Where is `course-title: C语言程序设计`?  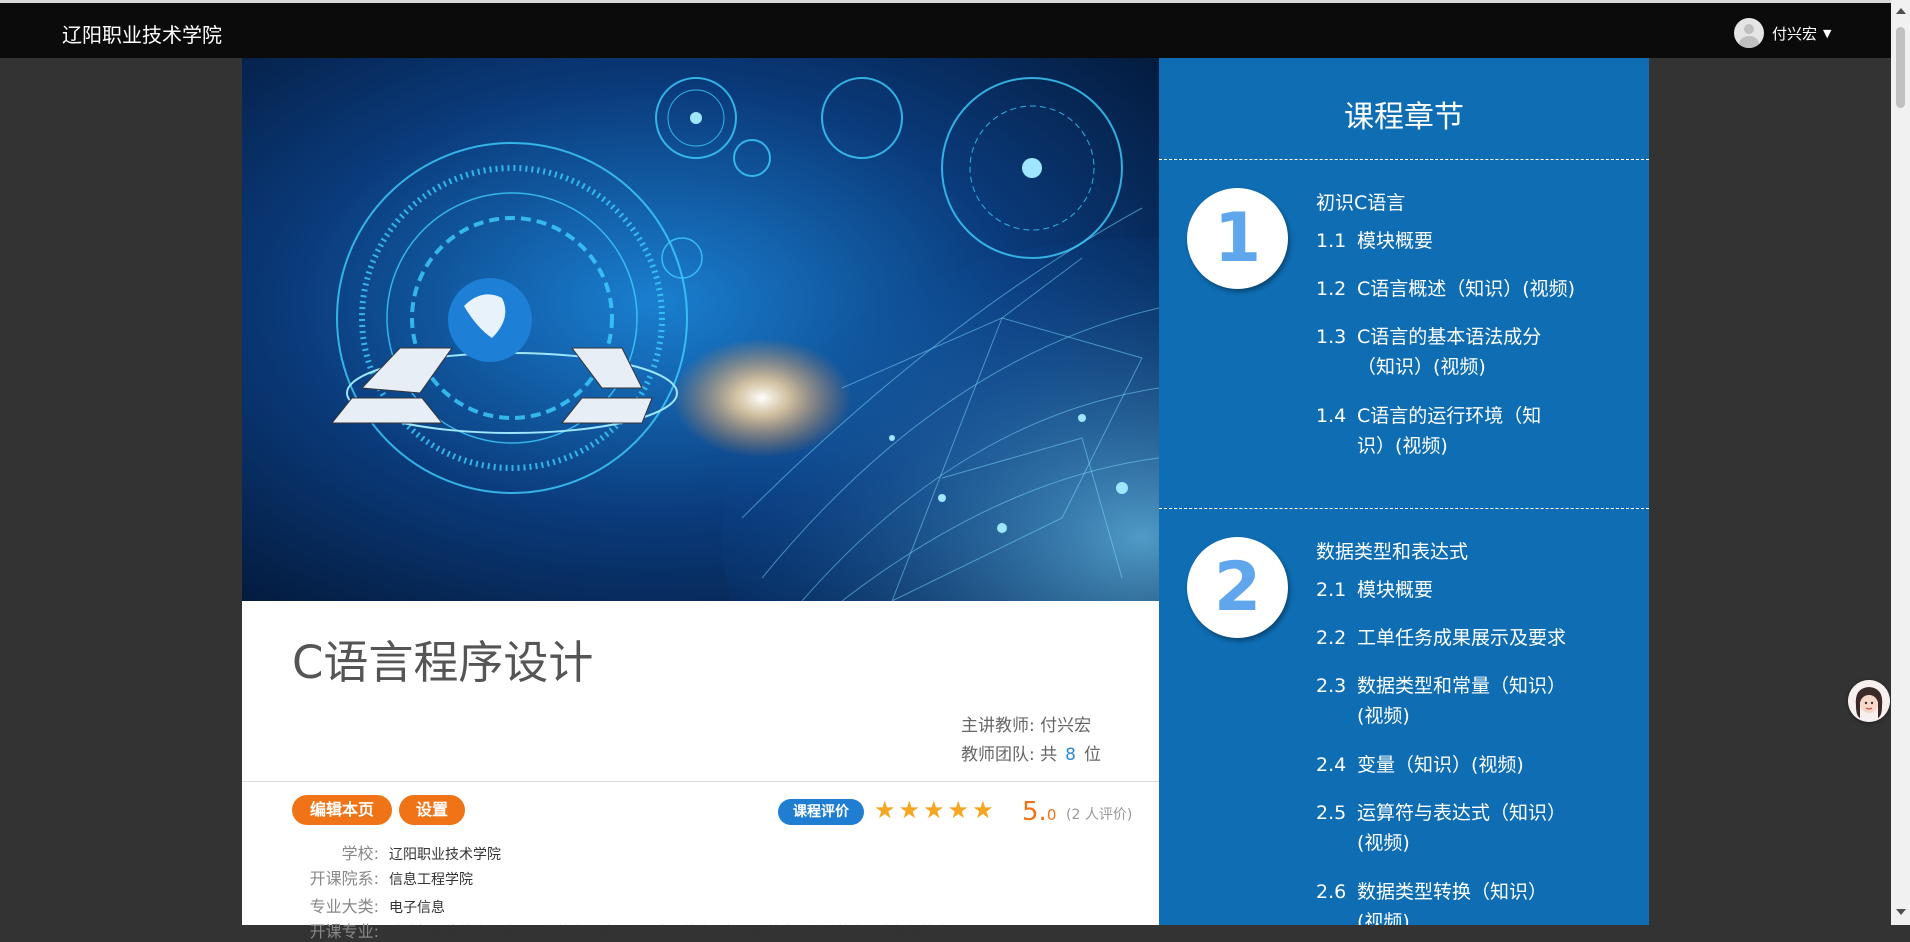 course-title: C语言程序设计 is located at coordinates (443, 662).